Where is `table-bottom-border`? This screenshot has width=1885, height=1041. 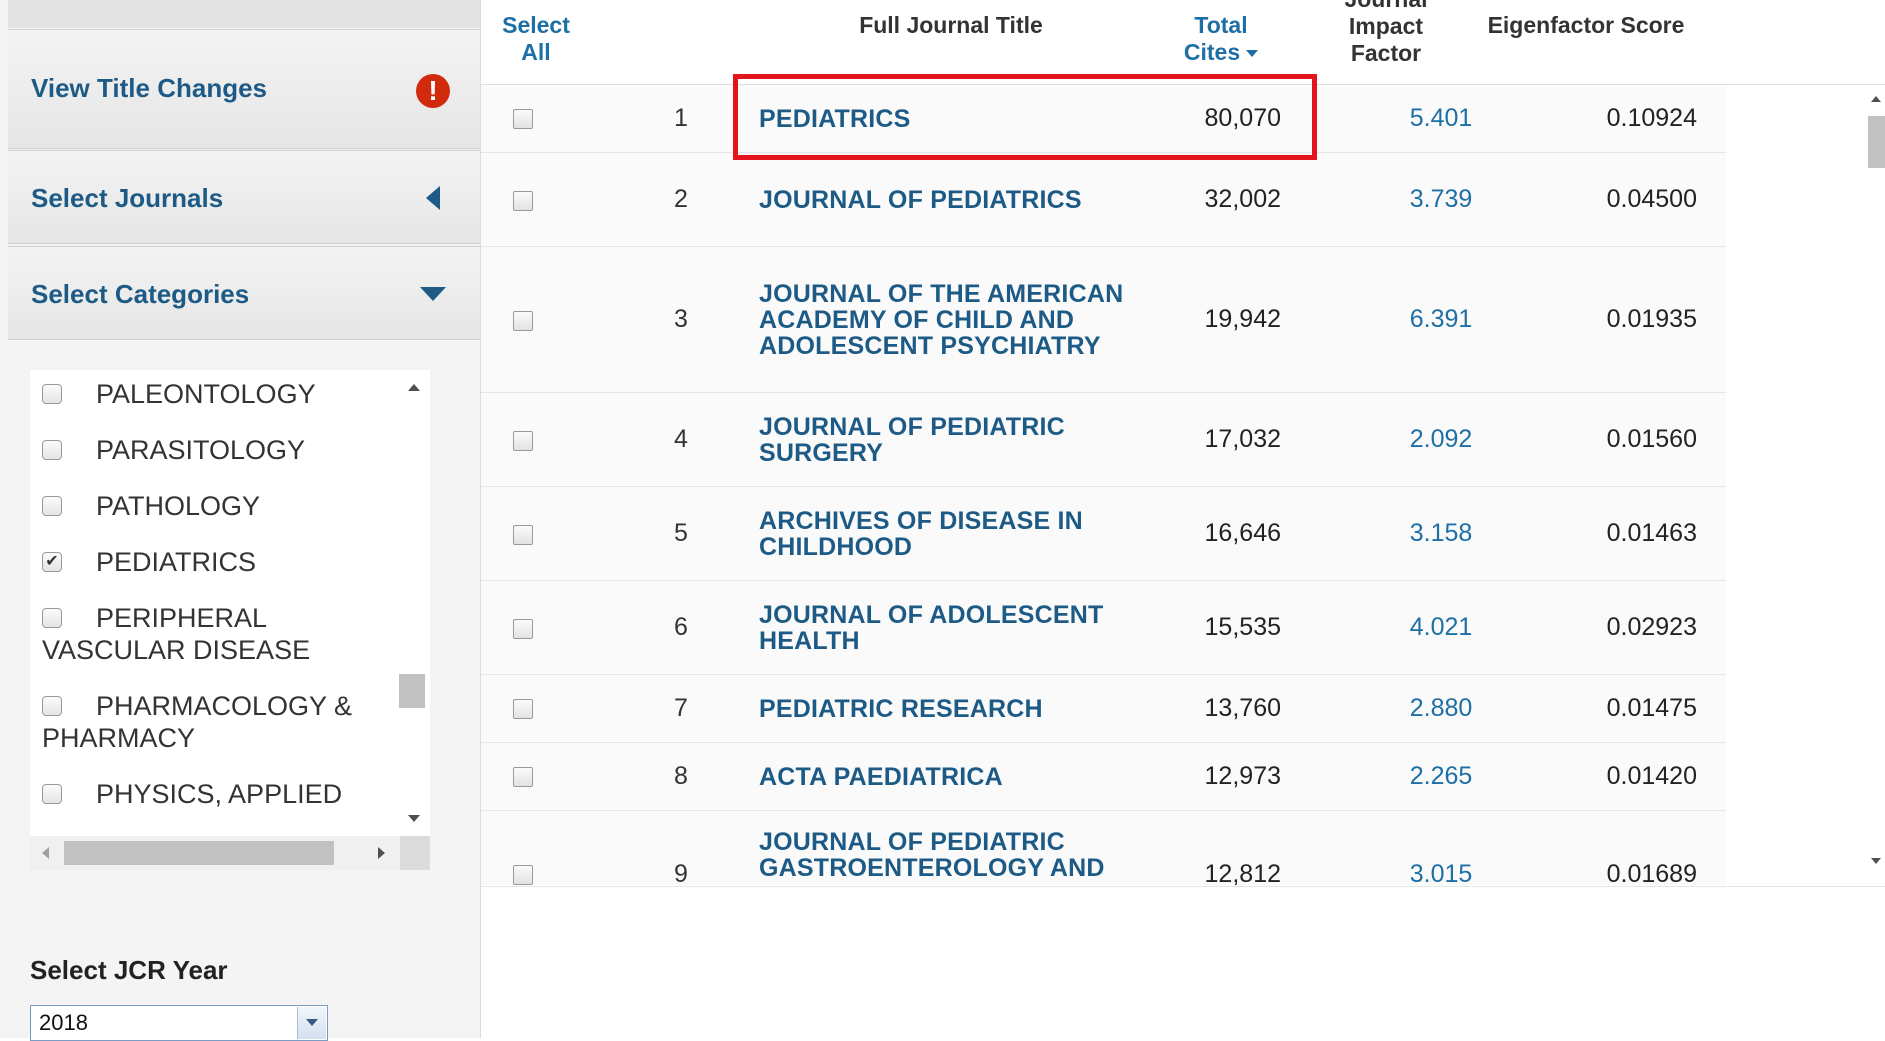
table-bottom-border is located at coordinates (1183, 886).